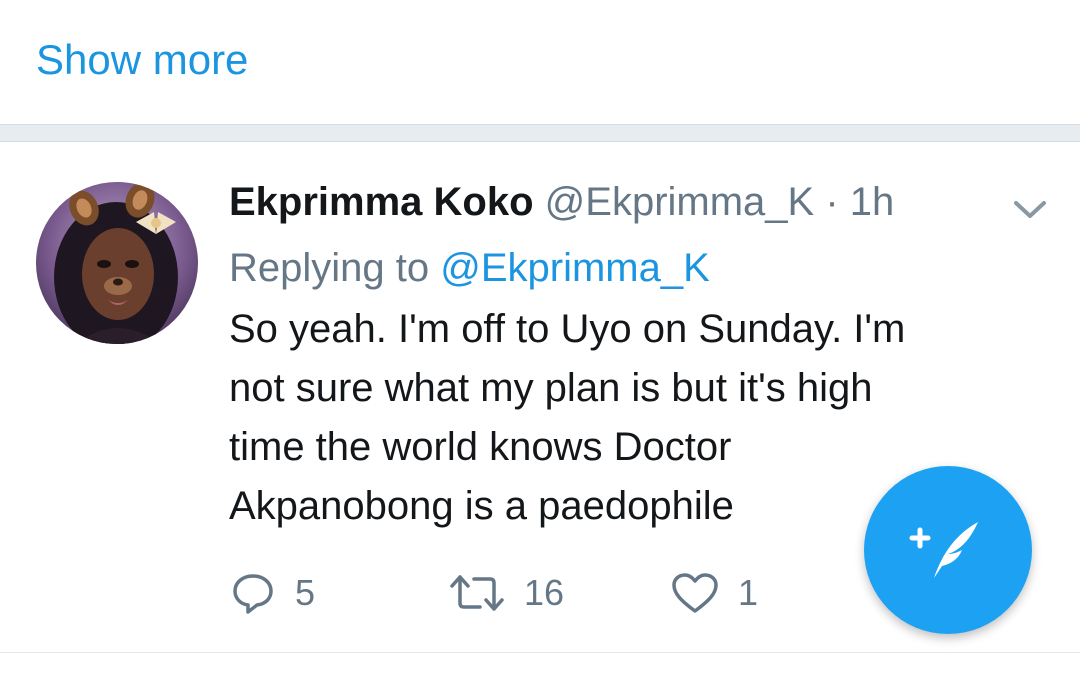 This screenshot has width=1080, height=681. What do you see at coordinates (477, 593) in the screenshot?
I see `retweet-arrows-icon` at bounding box center [477, 593].